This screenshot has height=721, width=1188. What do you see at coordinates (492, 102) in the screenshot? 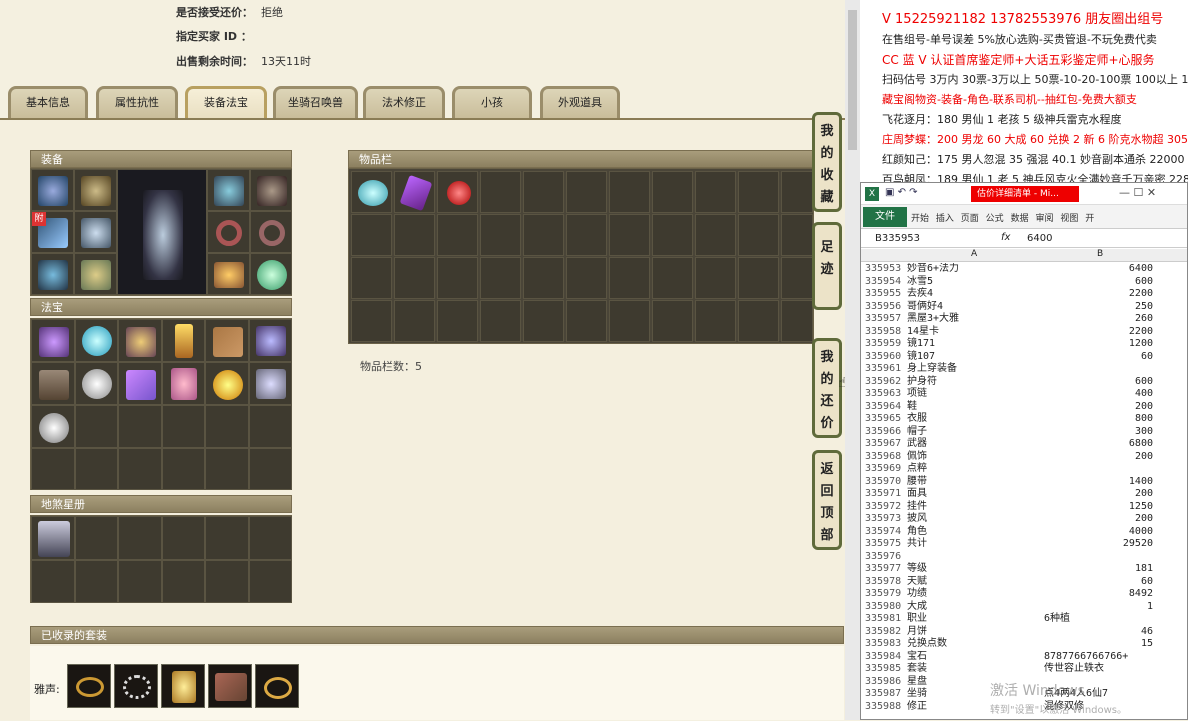
I see `tab-children: 小孩` at bounding box center [492, 102].